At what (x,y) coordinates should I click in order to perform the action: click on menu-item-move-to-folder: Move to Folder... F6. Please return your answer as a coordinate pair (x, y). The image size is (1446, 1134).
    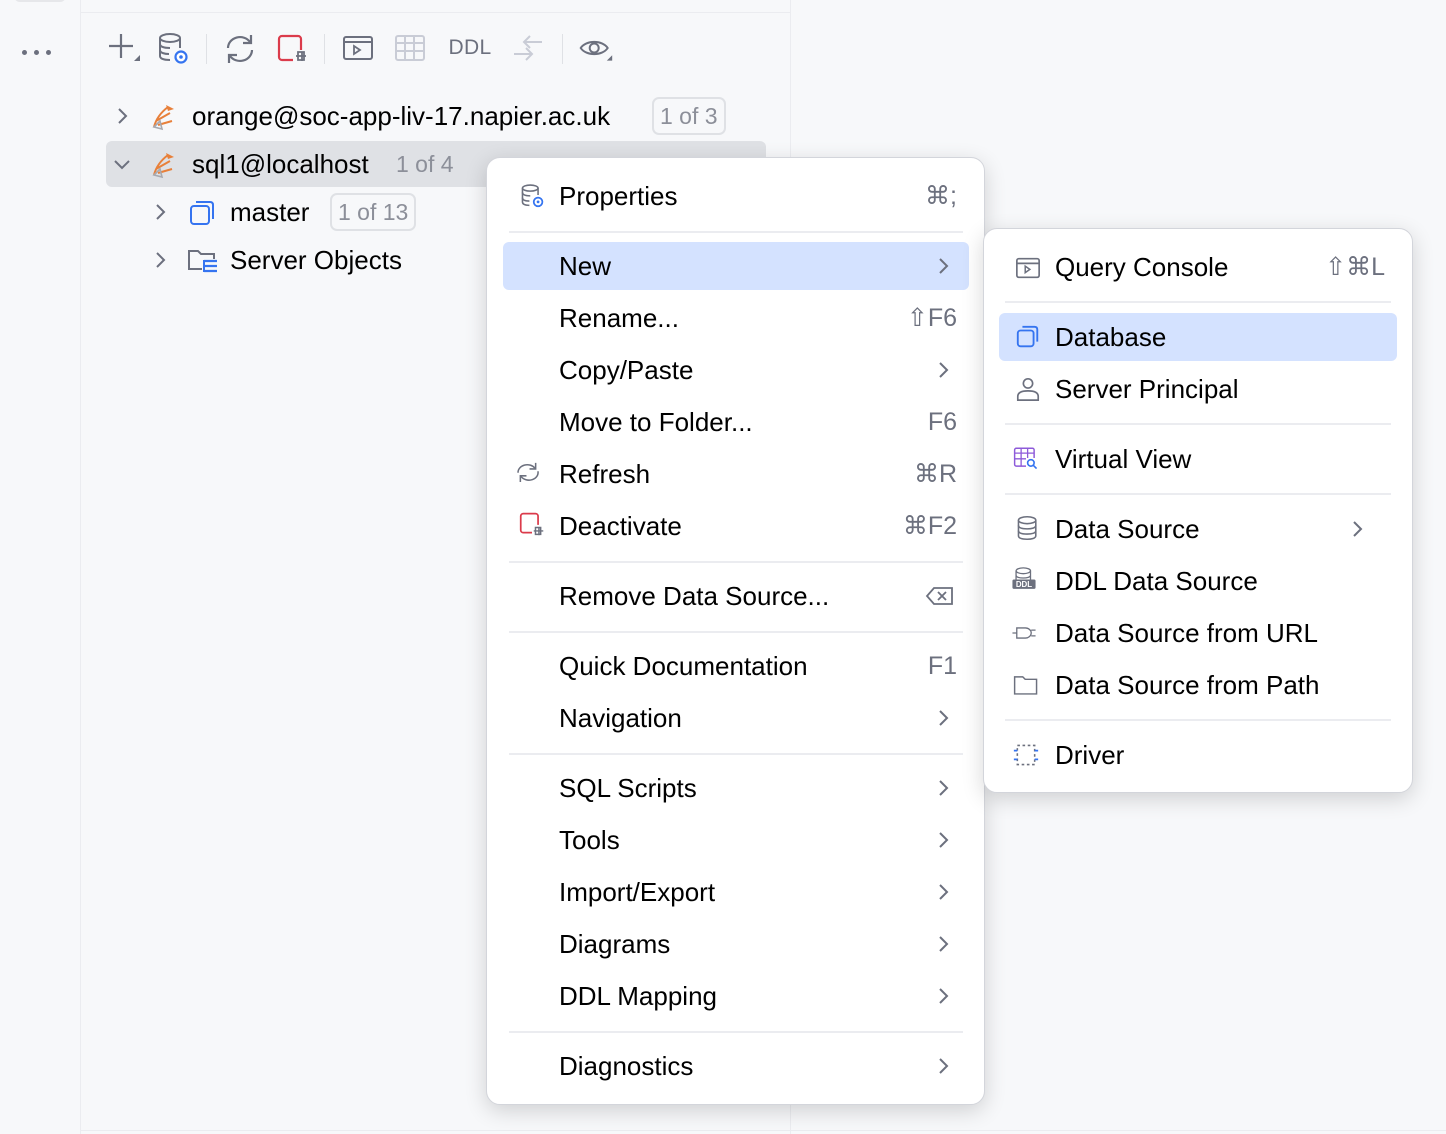
    Looking at the image, I should click on (736, 422).